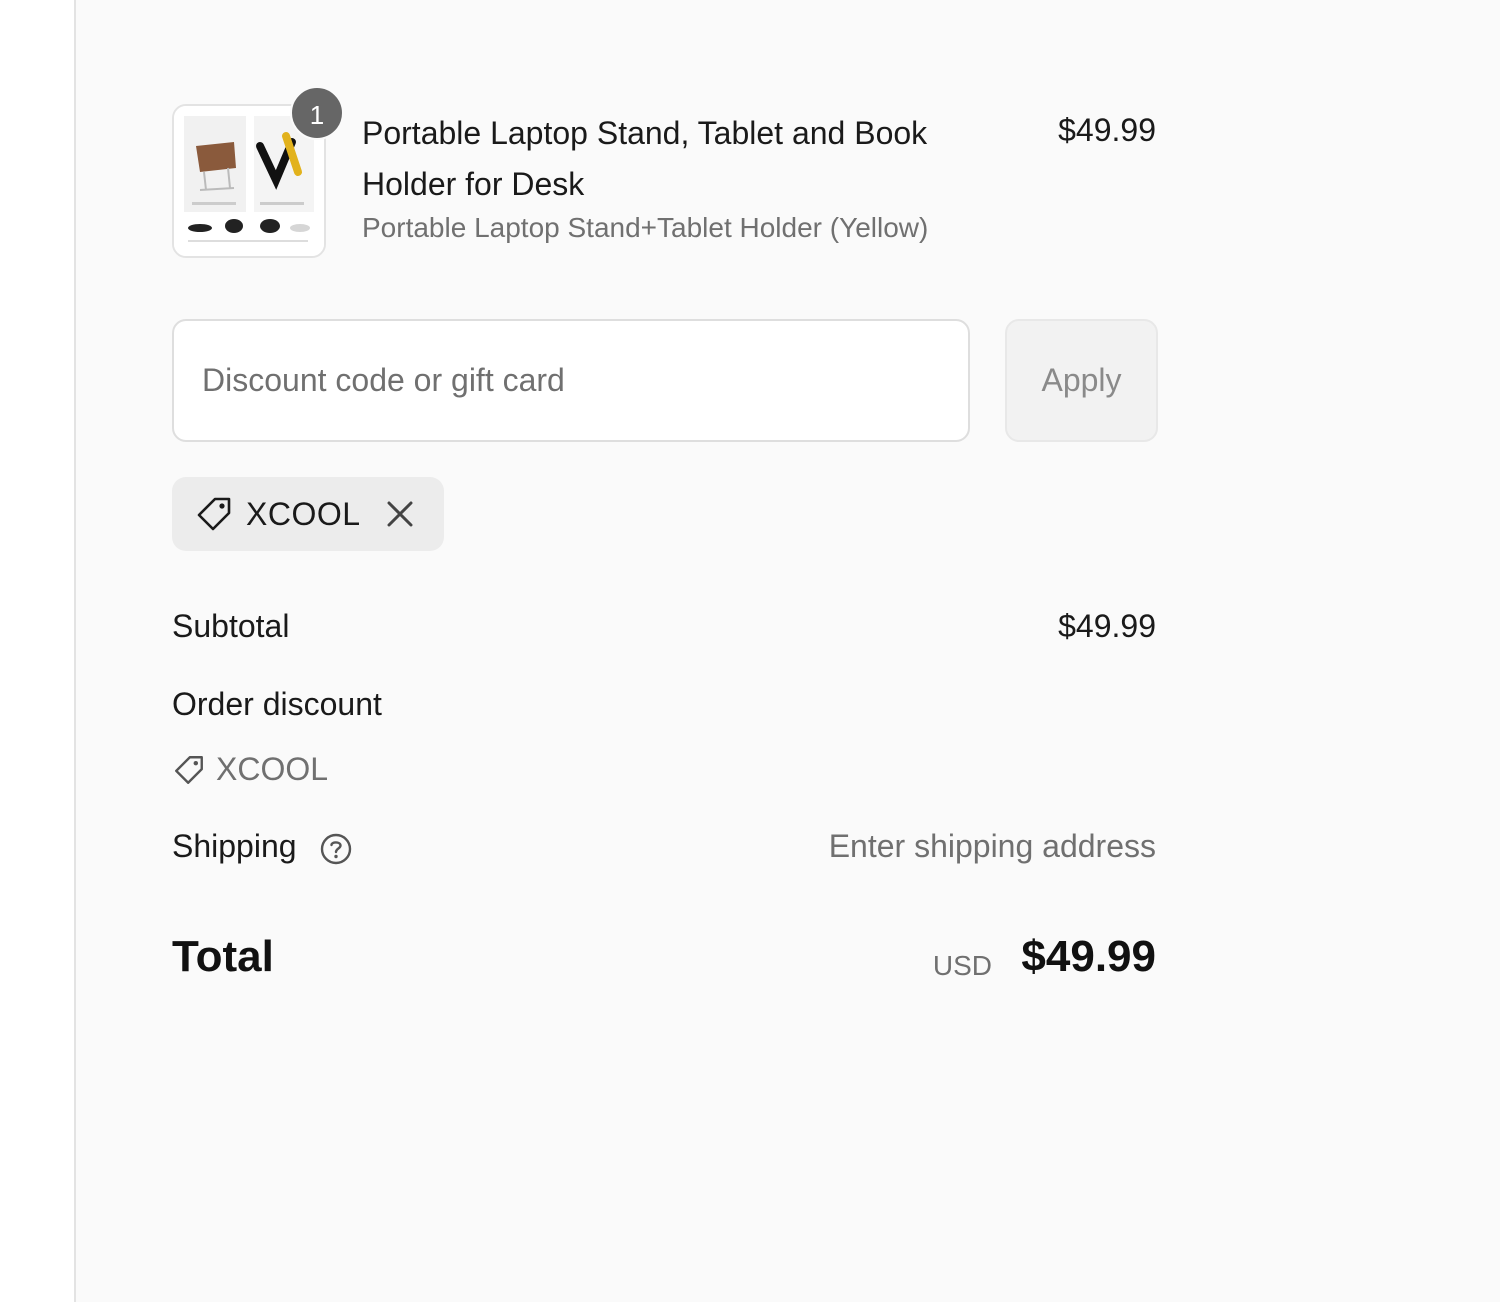 The width and height of the screenshot is (1500, 1302). What do you see at coordinates (962, 965) in the screenshot?
I see `total-currency: USD` at bounding box center [962, 965].